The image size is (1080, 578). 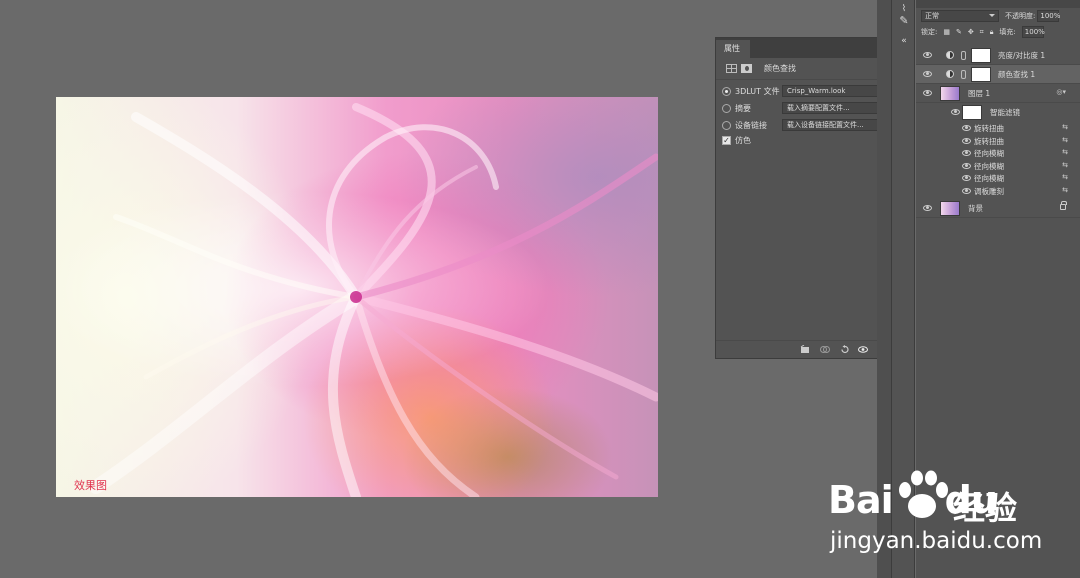 What do you see at coordinates (845, 349) in the screenshot?
I see `reset-icon` at bounding box center [845, 349].